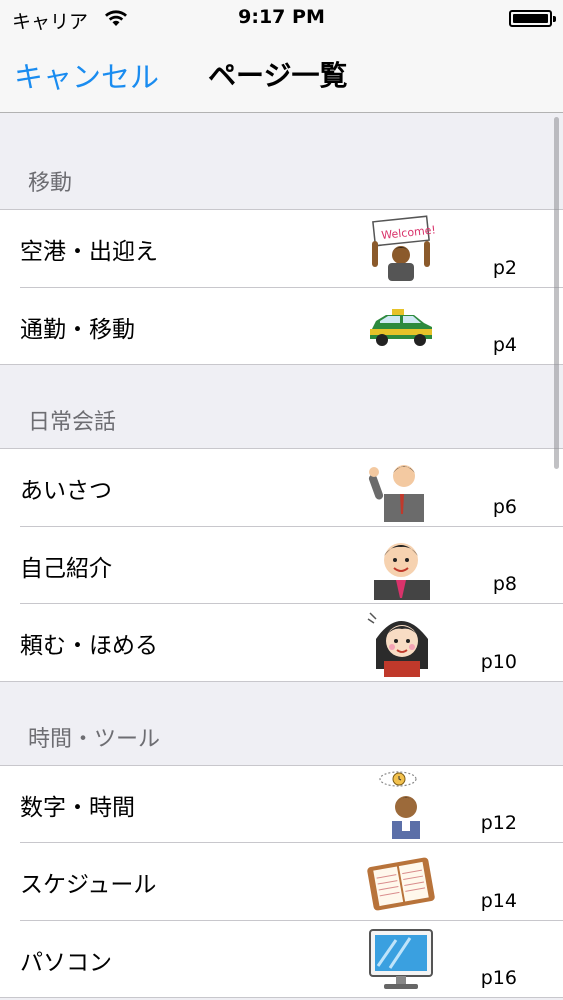 Image resolution: width=563 pixels, height=1000 pixels. Describe the element at coordinates (504, 345) in the screenshot. I see `page-number: p4` at that location.